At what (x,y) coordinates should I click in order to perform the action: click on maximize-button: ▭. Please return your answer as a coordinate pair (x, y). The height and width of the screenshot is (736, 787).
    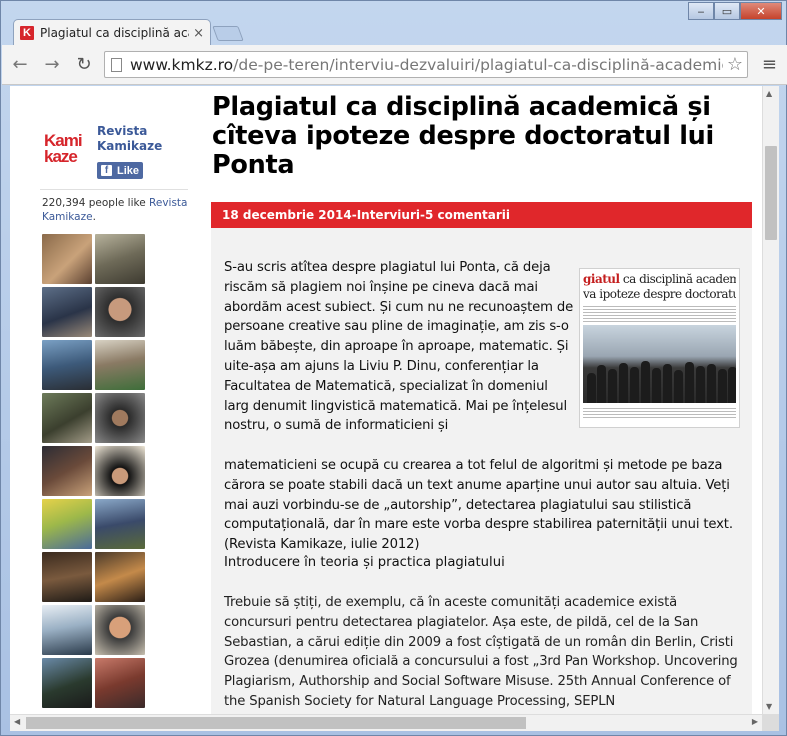
    Looking at the image, I should click on (727, 11).